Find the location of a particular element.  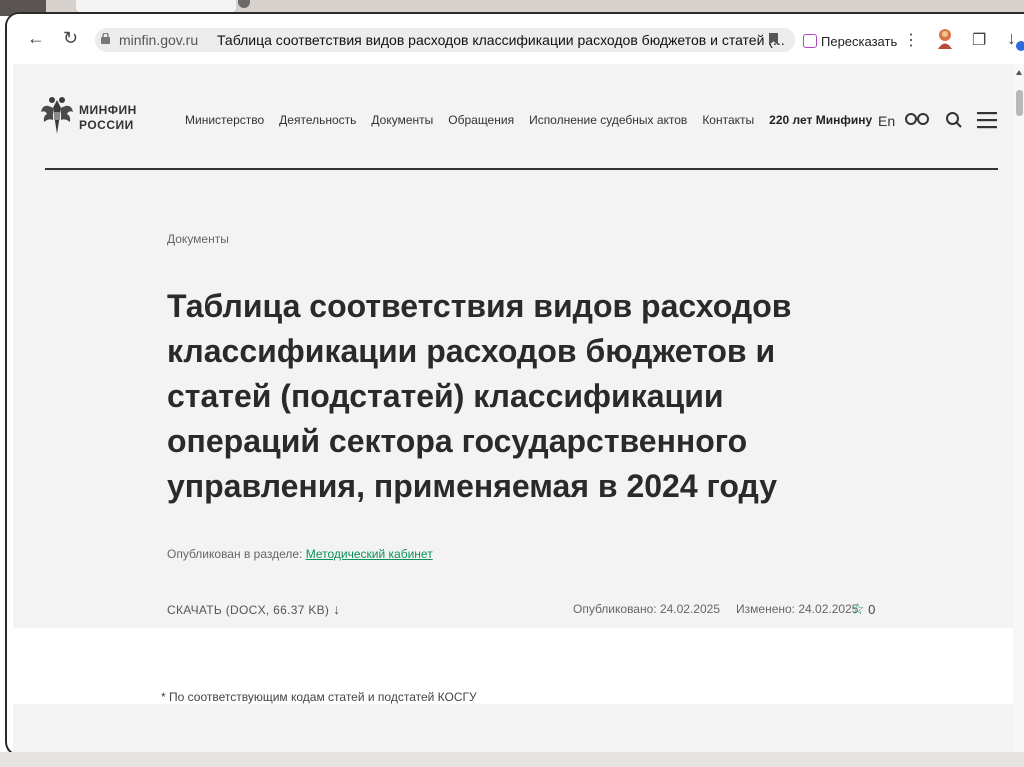

download-arrow-icon: ↓ is located at coordinates (337, 609).